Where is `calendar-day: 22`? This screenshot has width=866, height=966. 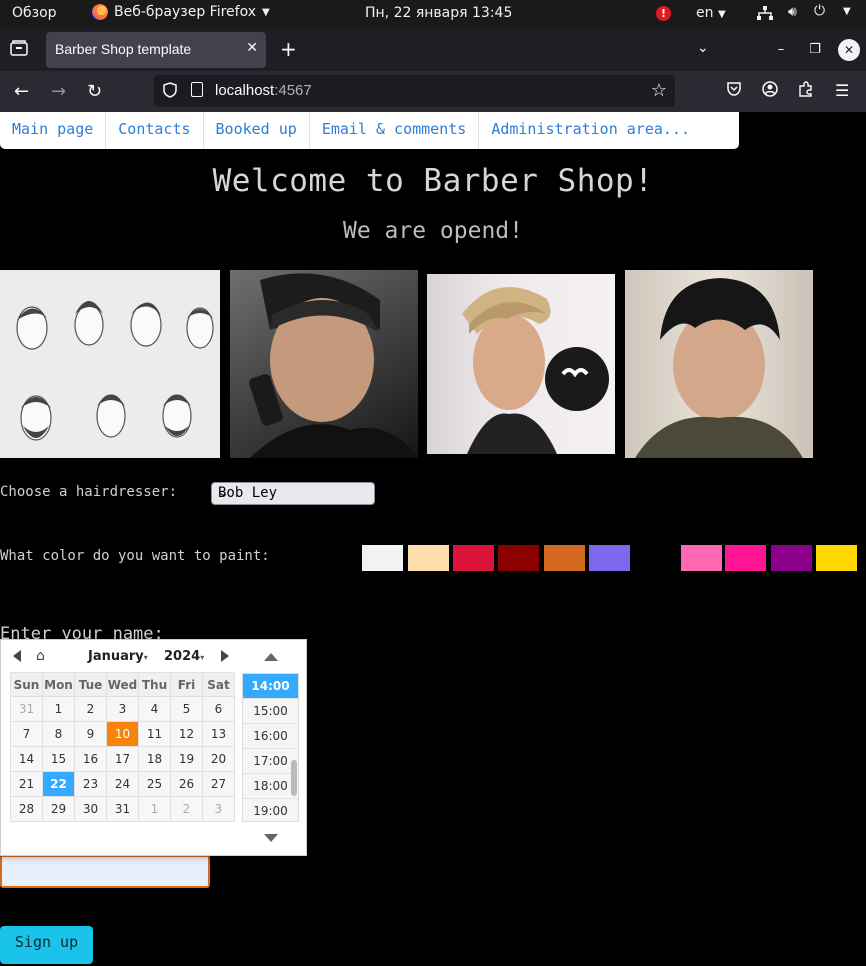
calendar-day: 22 is located at coordinates (58, 784).